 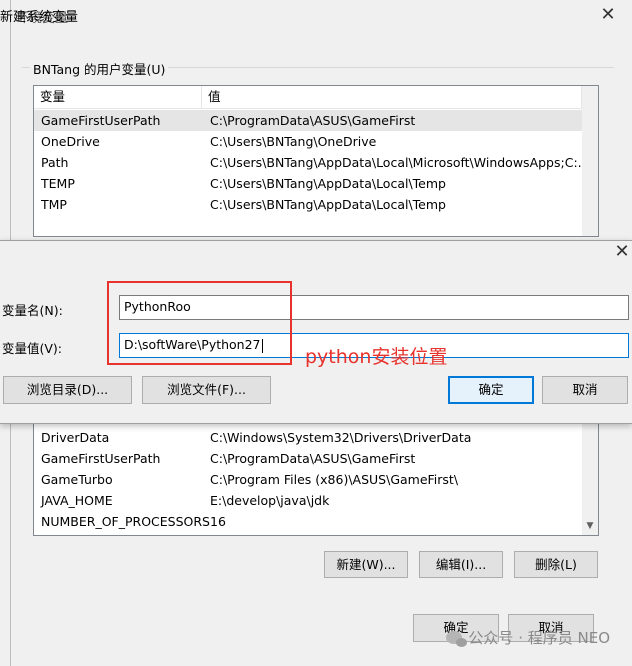 What do you see at coordinates (77, 479) in the screenshot?
I see `row-variable: GameTurbo` at bounding box center [77, 479].